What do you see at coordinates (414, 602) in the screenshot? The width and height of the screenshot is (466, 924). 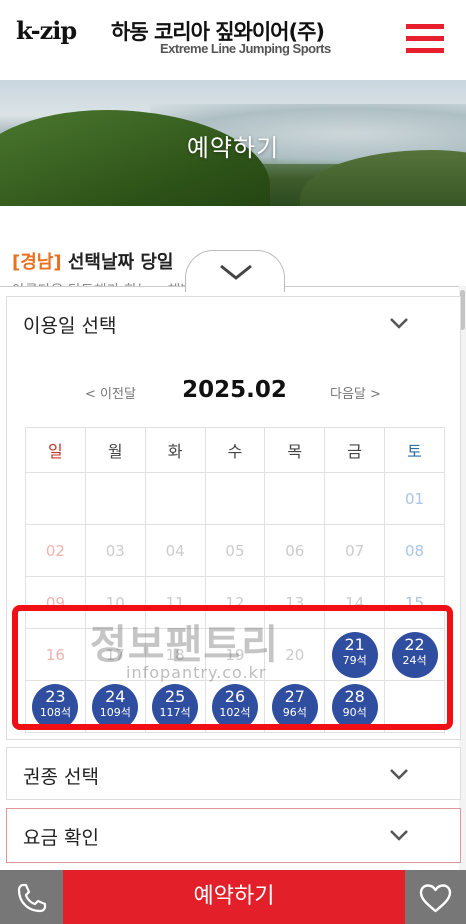 I see `calendar-day: 15` at bounding box center [414, 602].